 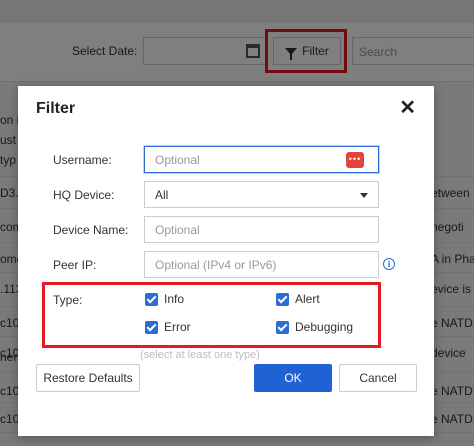 I want to click on peer-ip-label: Peer IP:, so click(x=75, y=265).